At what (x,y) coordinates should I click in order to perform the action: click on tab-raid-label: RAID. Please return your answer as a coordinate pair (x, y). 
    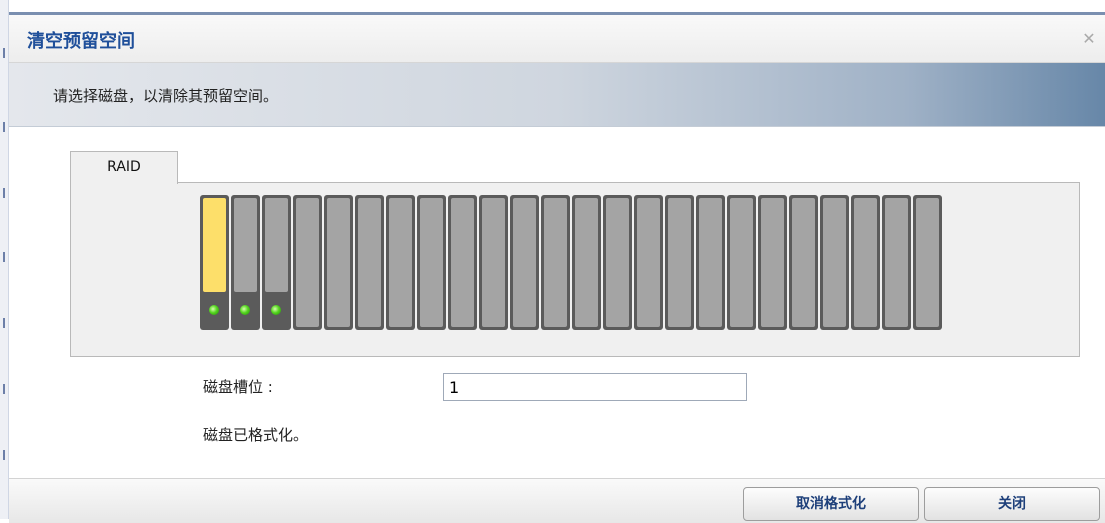
    Looking at the image, I should click on (124, 167).